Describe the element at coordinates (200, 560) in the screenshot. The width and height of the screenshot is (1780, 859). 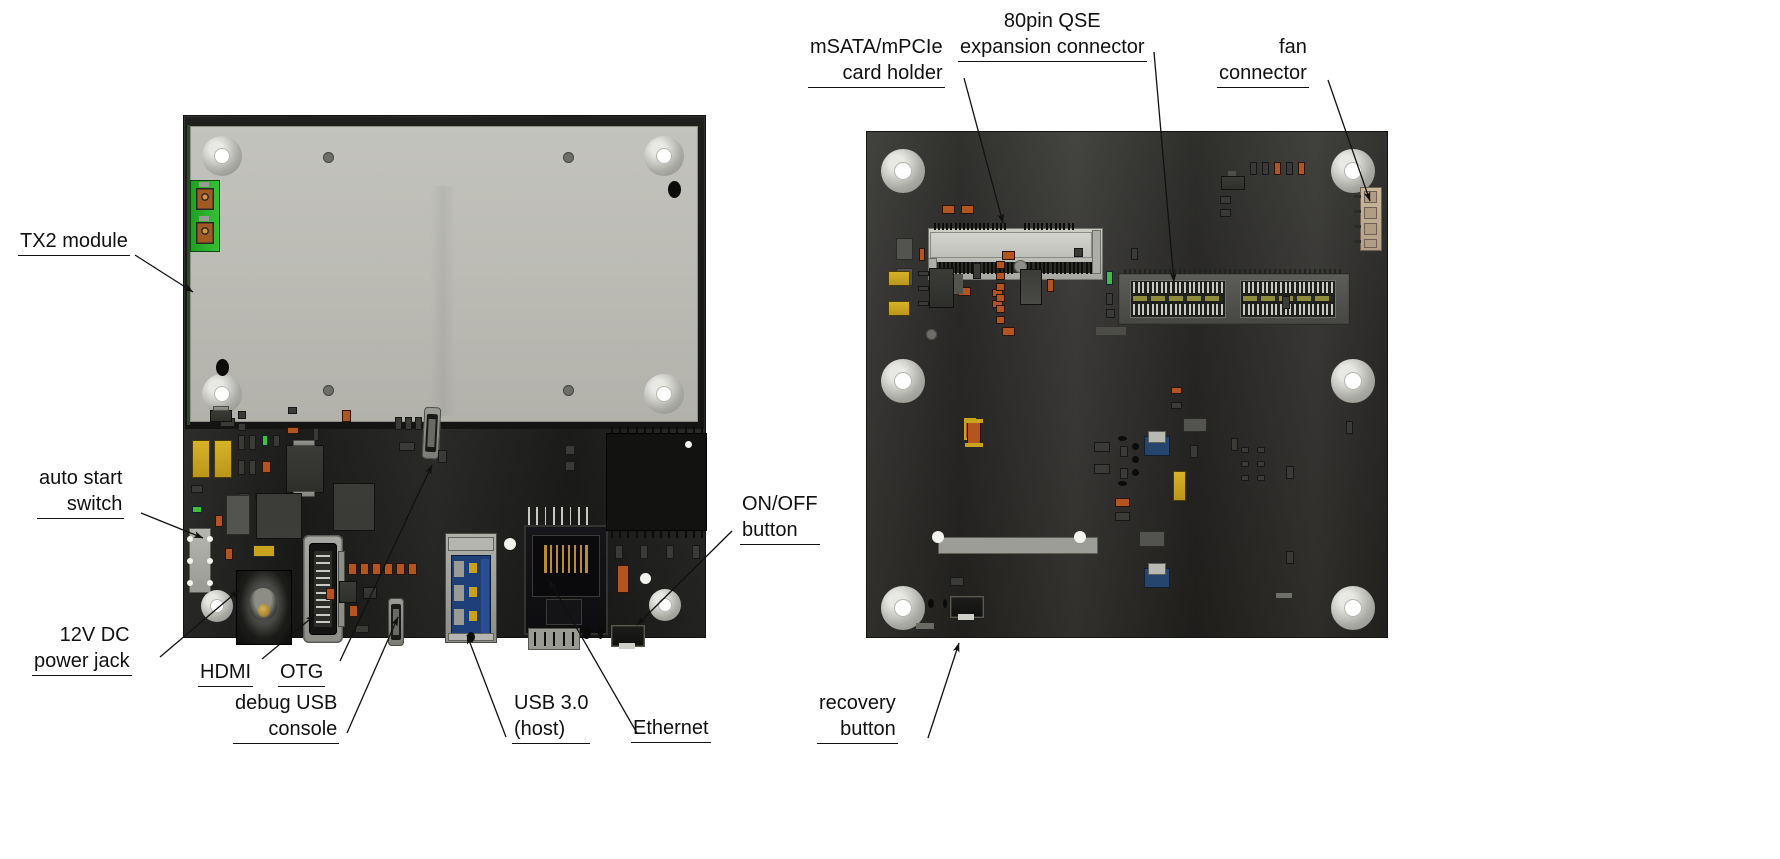
I see `auto-start-switch` at that location.